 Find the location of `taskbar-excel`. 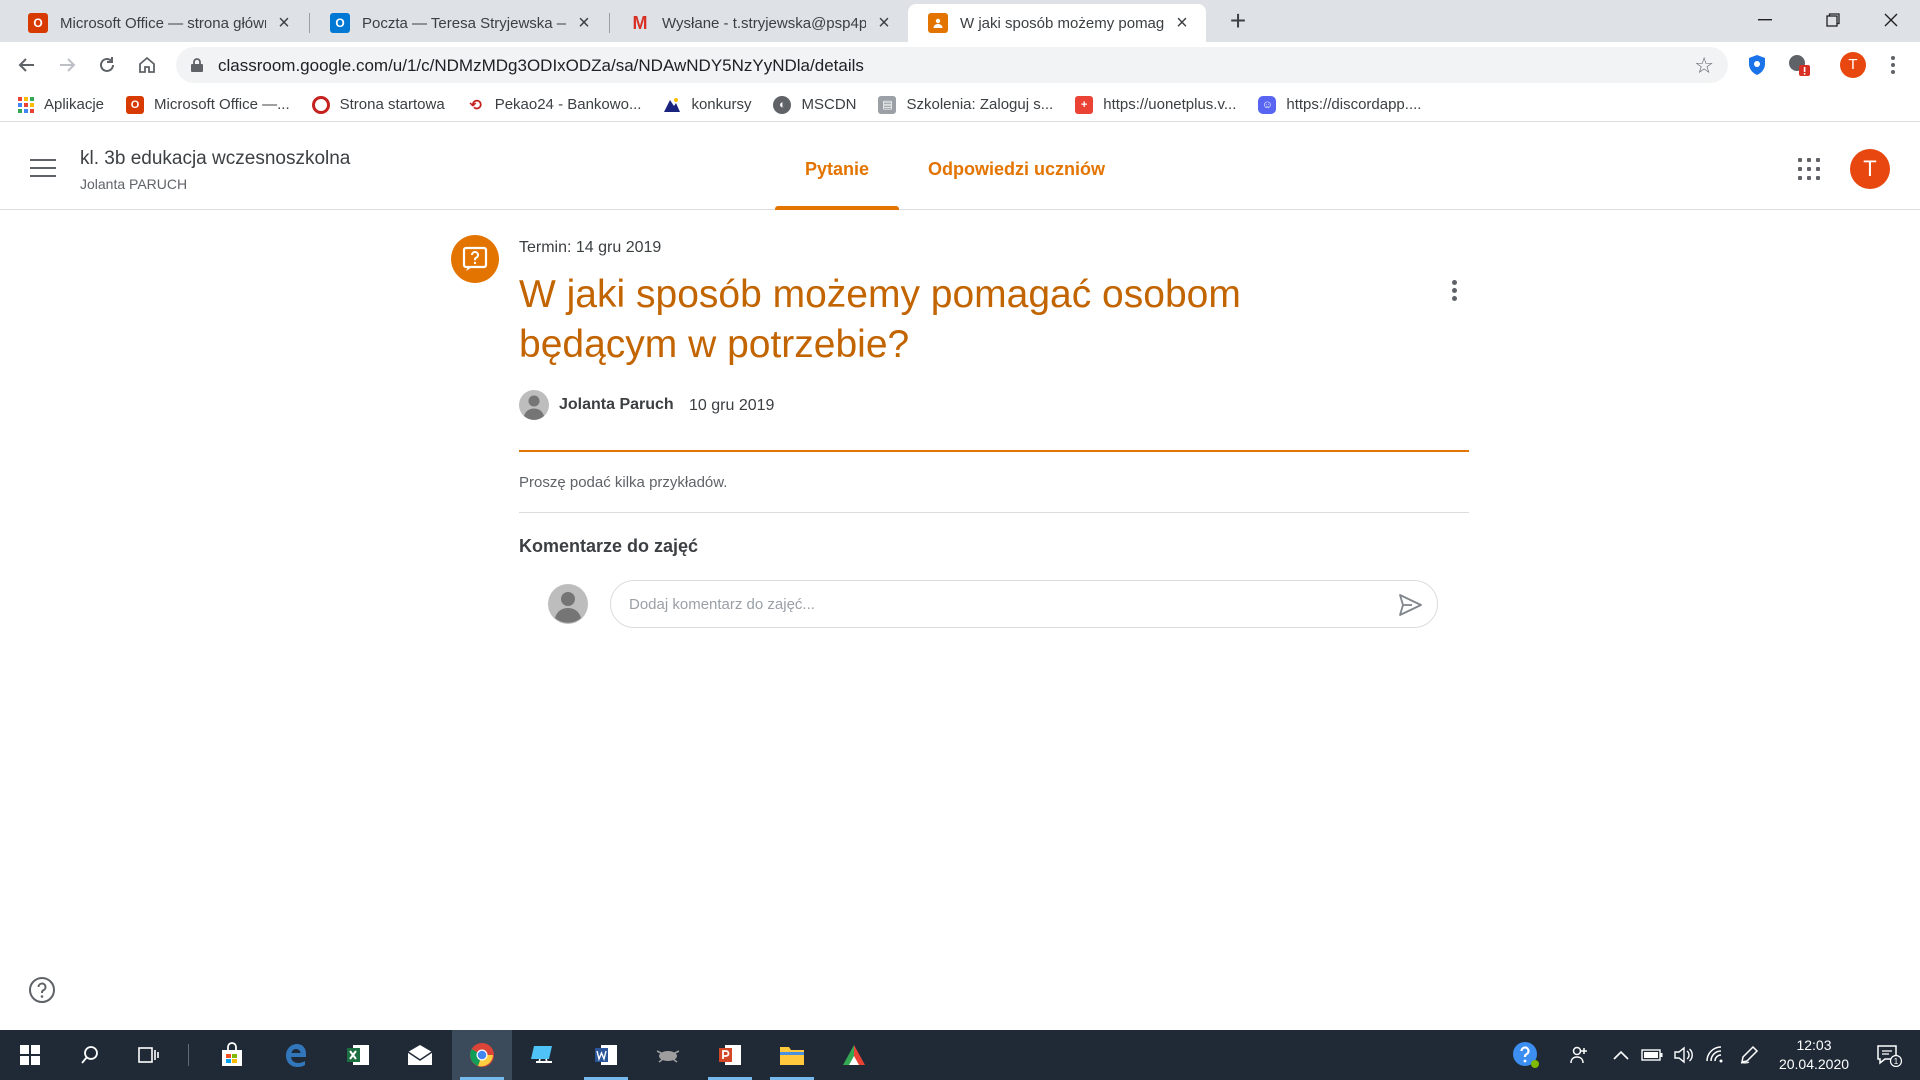

taskbar-excel is located at coordinates (358, 1055).